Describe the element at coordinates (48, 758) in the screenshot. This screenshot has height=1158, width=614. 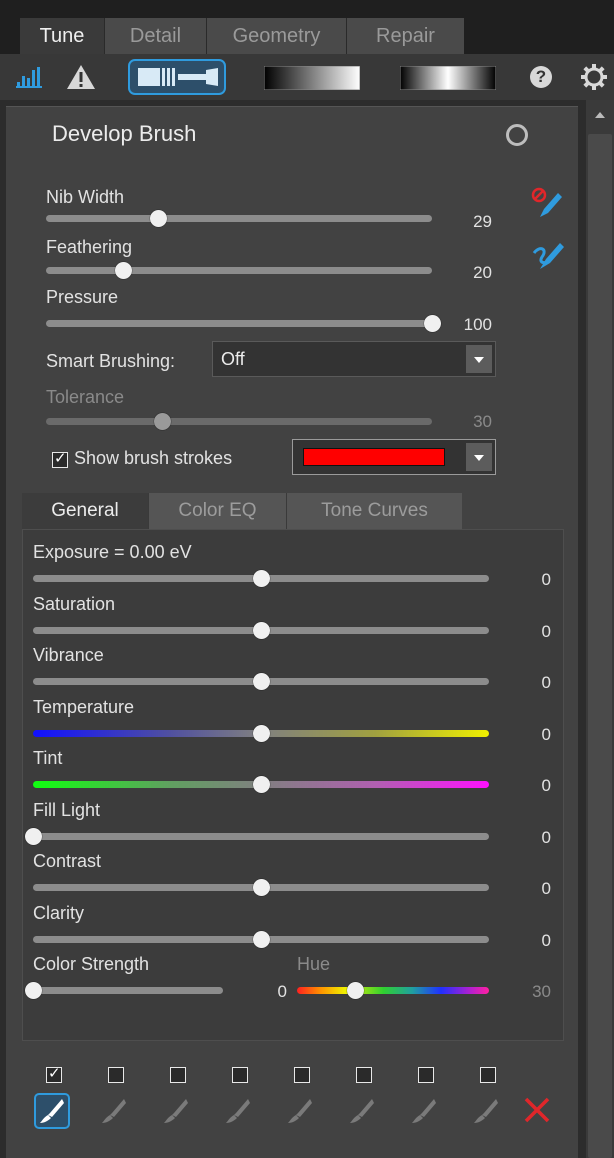
I see `tint-label: Tint` at that location.